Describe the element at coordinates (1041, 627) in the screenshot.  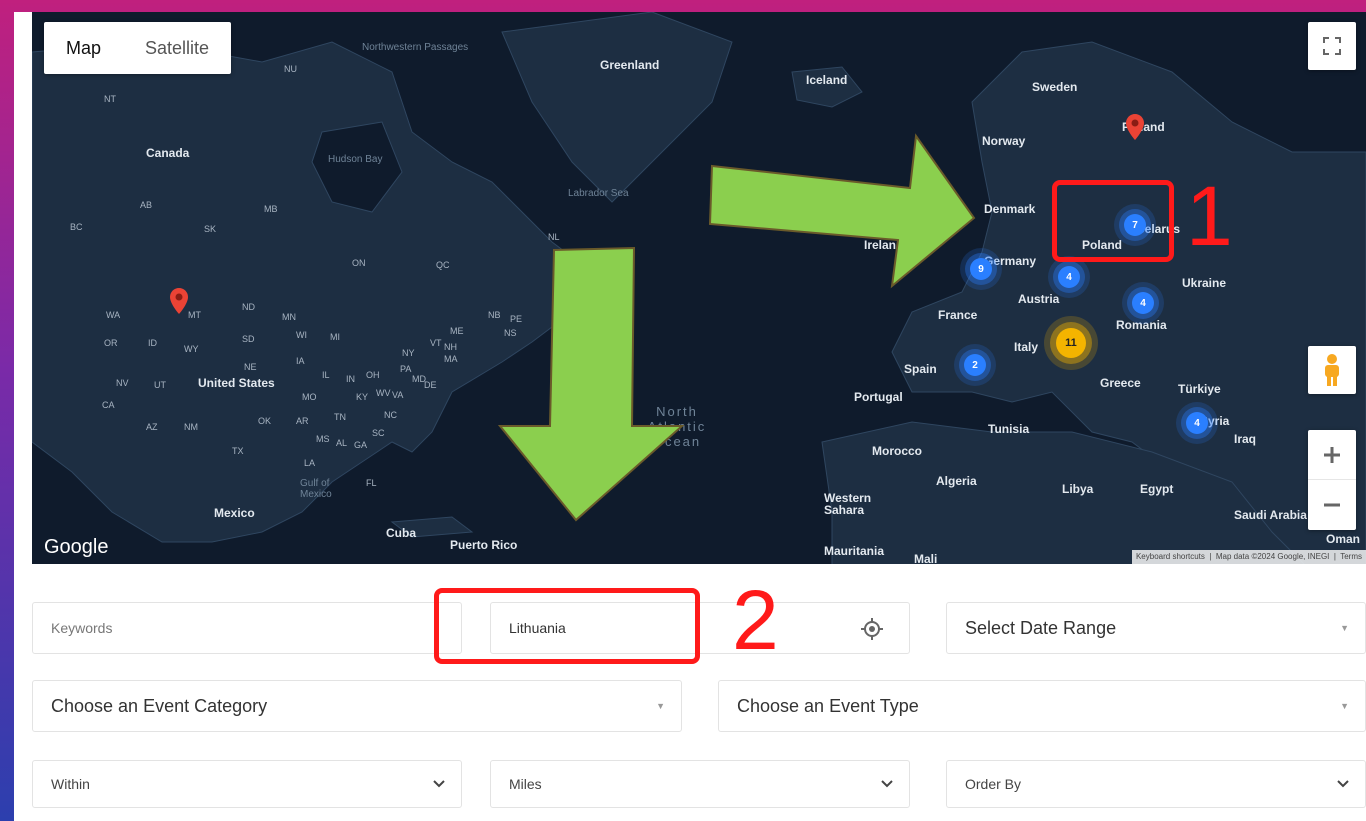
I see `date-range-label: Select Date Range` at that location.